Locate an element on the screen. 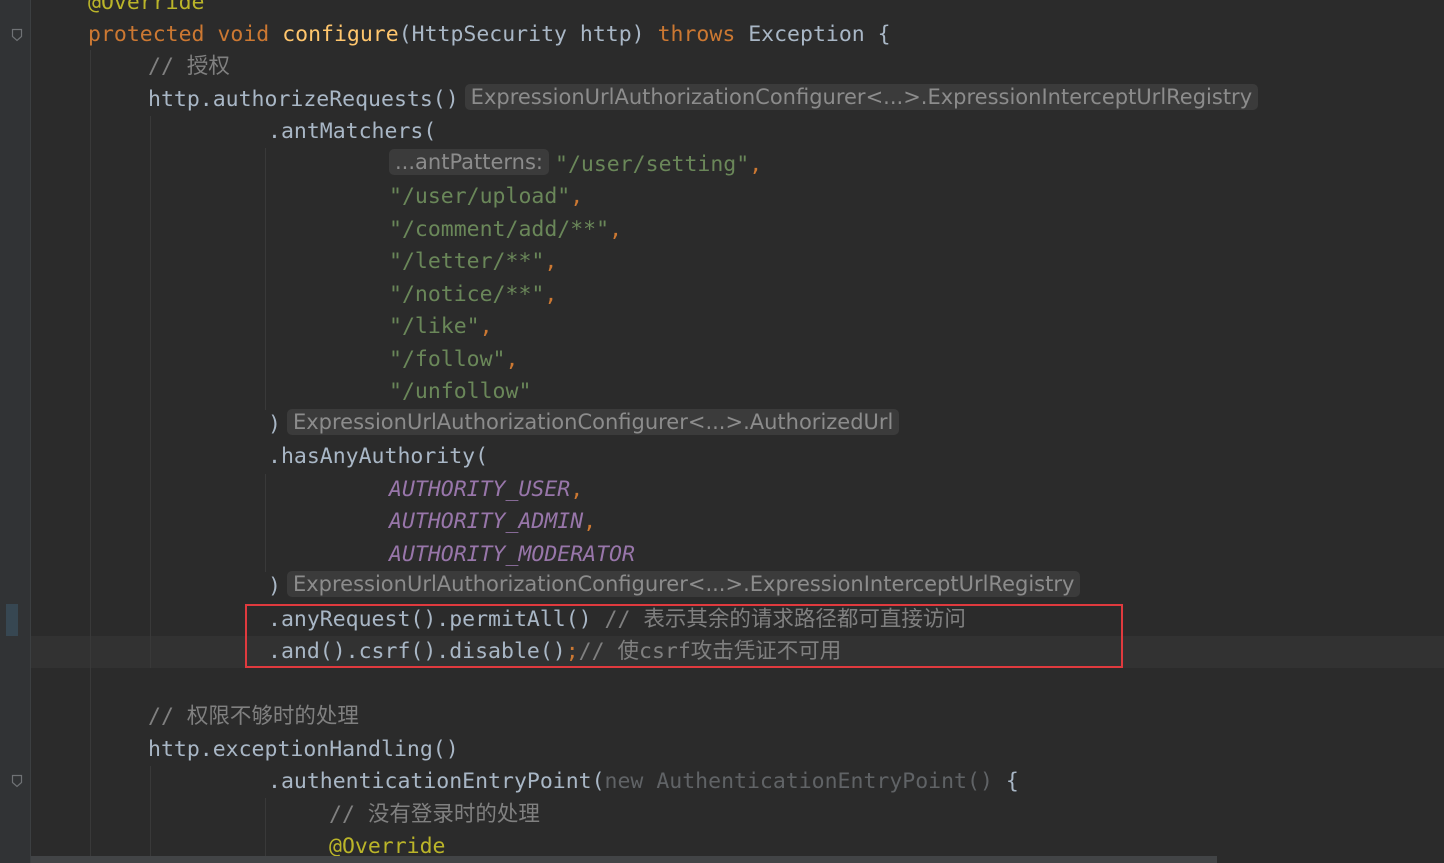 This screenshot has width=1444, height=863. authorize-requests-call: http.authorizeRequests() is located at coordinates (303, 99).